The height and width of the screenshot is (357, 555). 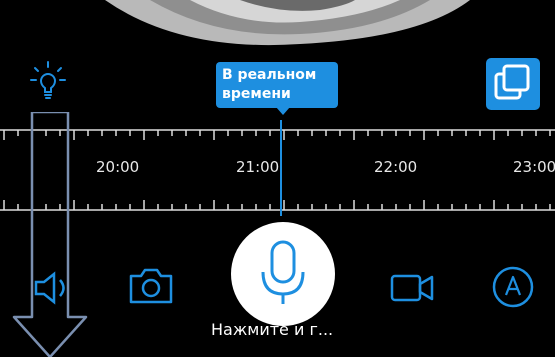 What do you see at coordinates (48, 82) in the screenshot?
I see `lightbulb-icon` at bounding box center [48, 82].